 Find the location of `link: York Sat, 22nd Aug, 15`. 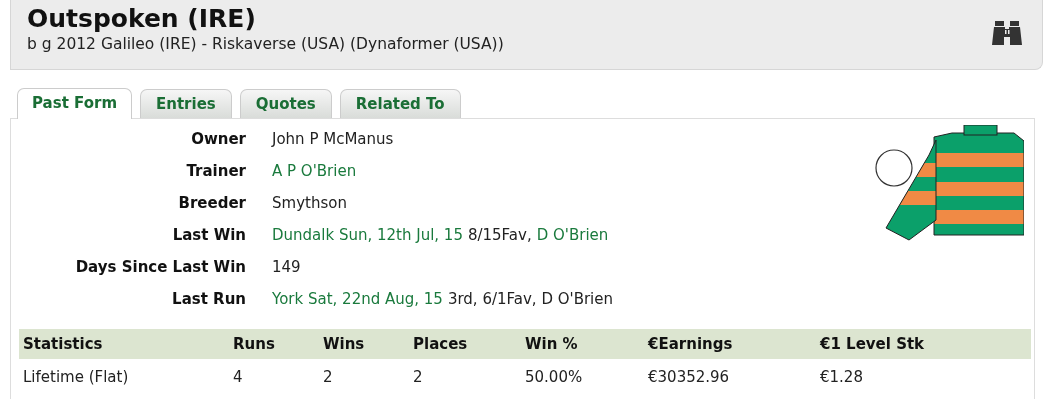

link: York Sat, 22nd Aug, 15 is located at coordinates (357, 299).